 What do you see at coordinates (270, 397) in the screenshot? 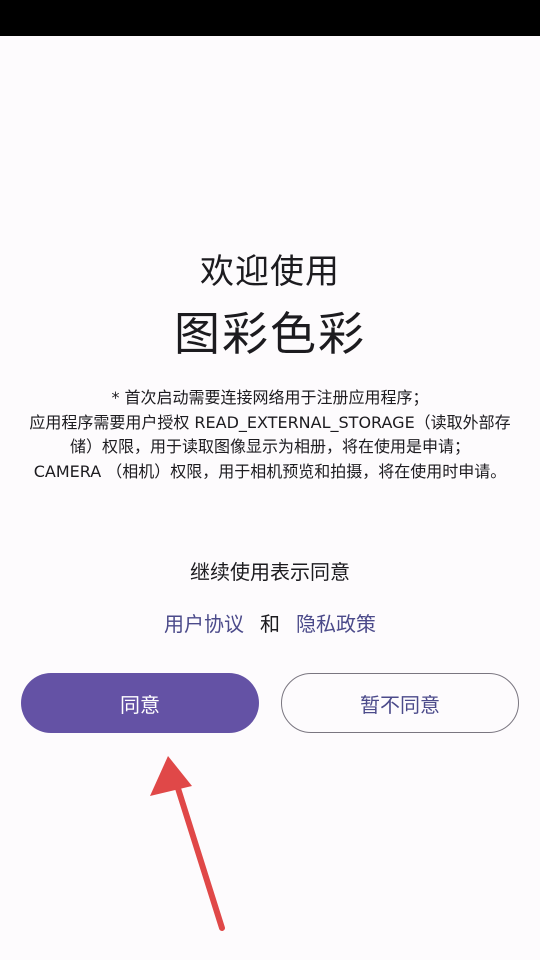
I see `notice-line-network: * 首次启动需要连接网络用于注册应用程序；` at bounding box center [270, 397].